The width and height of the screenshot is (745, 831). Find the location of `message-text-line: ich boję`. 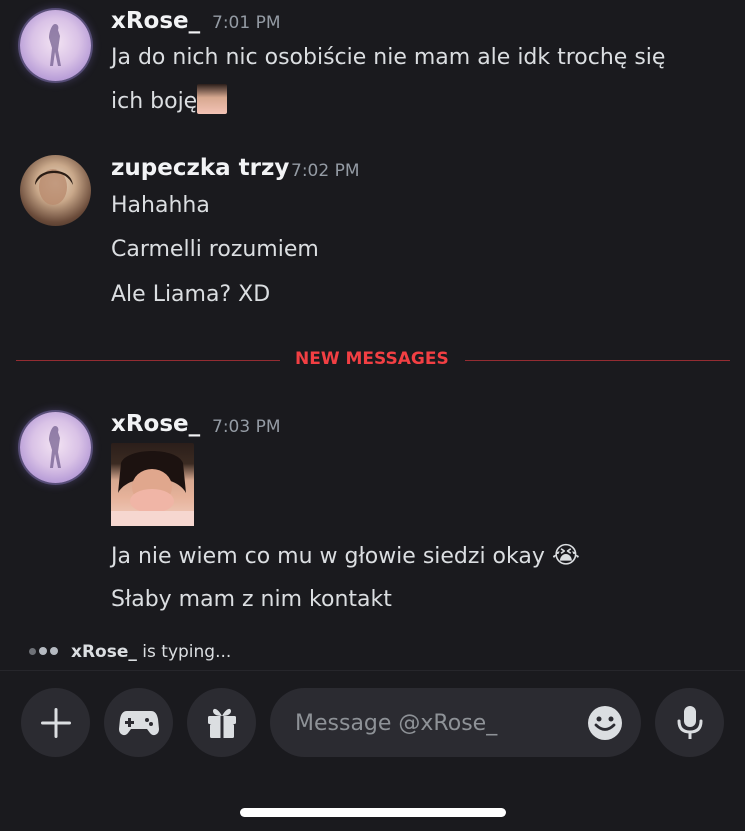

message-text-line: ich boję is located at coordinates (154, 101).